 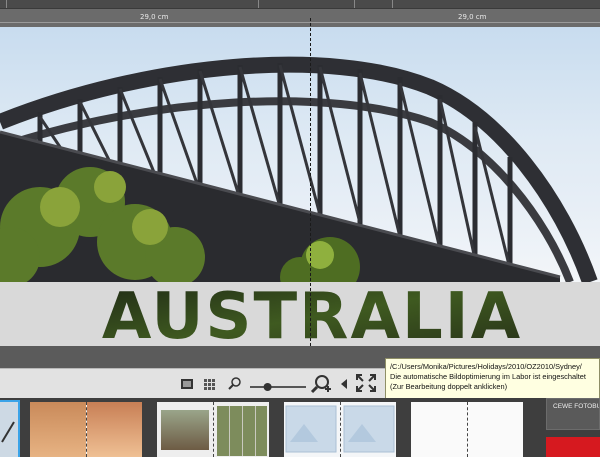 I want to click on ruler-right-label: 29,0 cm, so click(x=472, y=17).